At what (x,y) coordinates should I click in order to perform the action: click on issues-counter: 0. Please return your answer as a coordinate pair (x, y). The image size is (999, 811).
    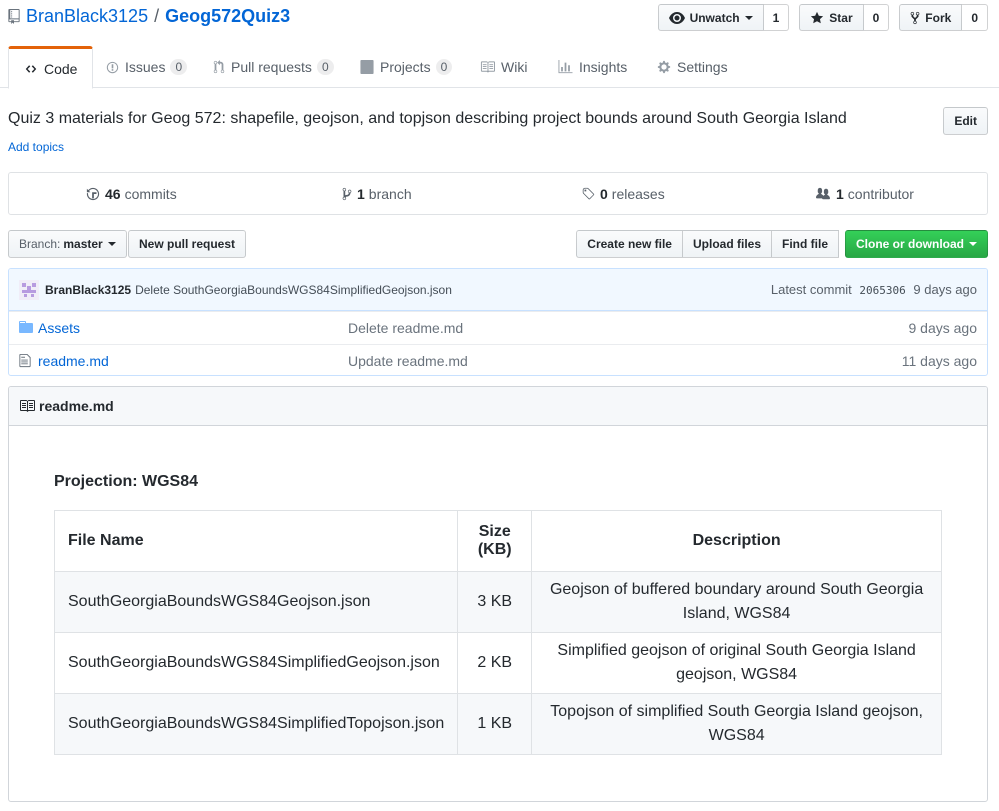
    Looking at the image, I should click on (179, 67).